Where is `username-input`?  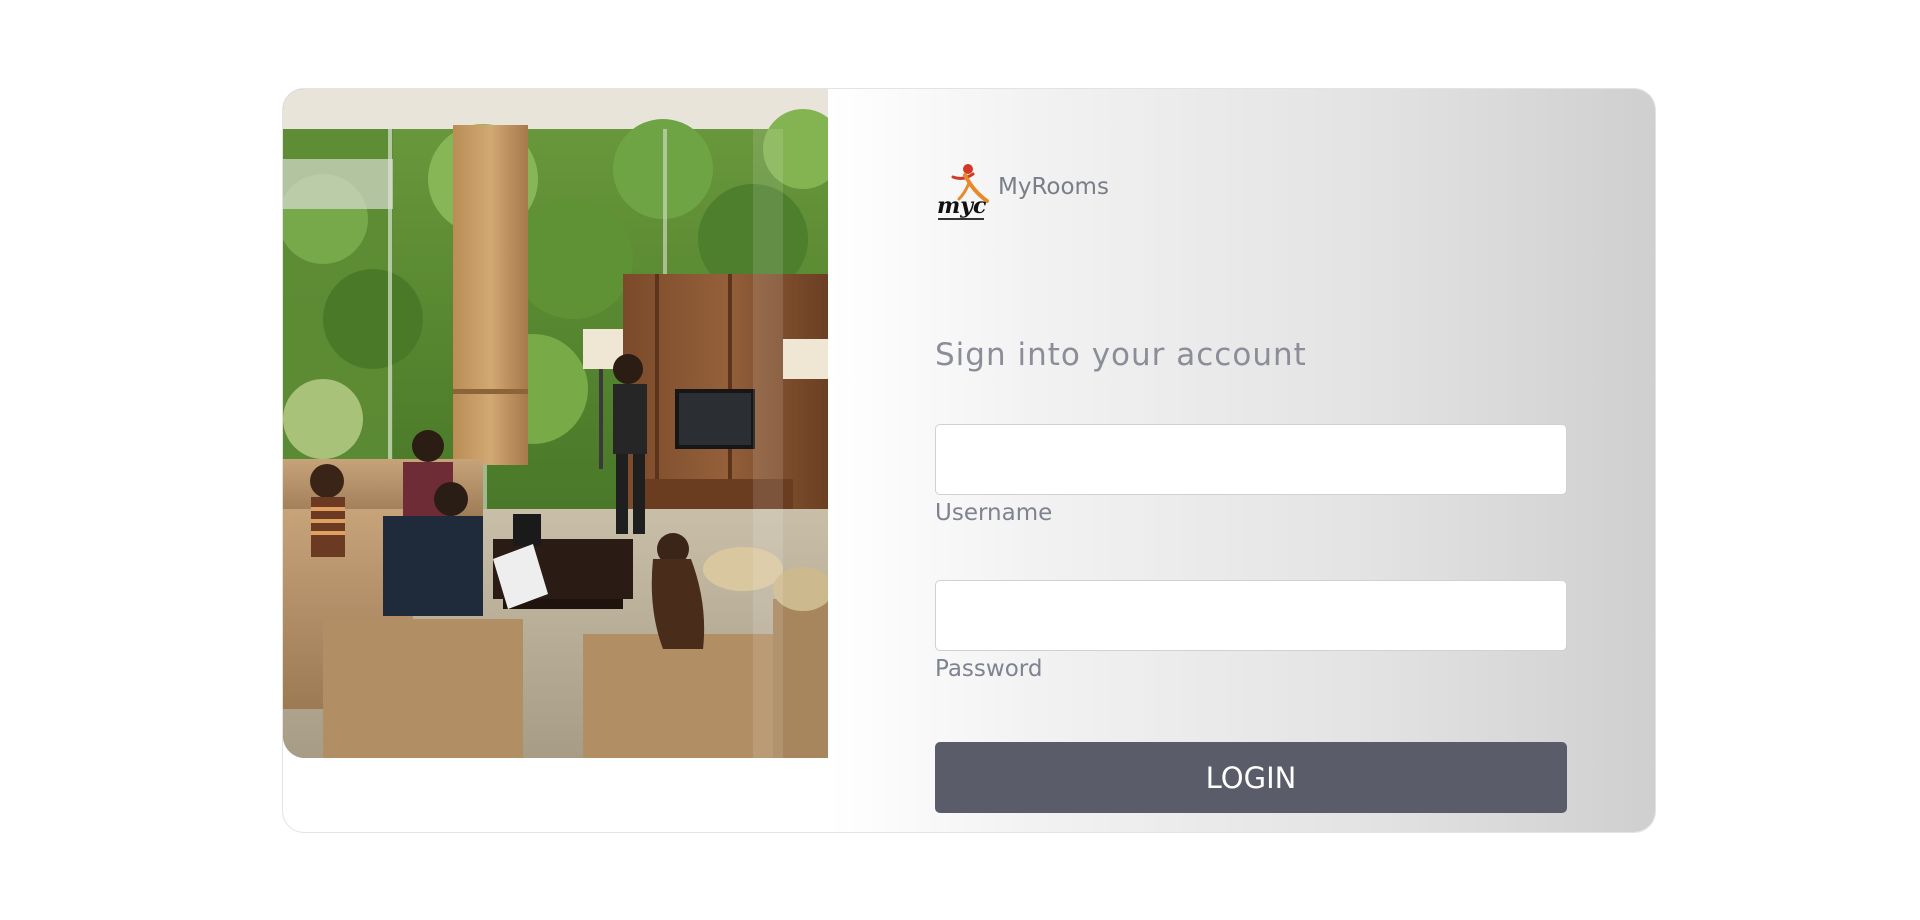
username-input is located at coordinates (1251, 459).